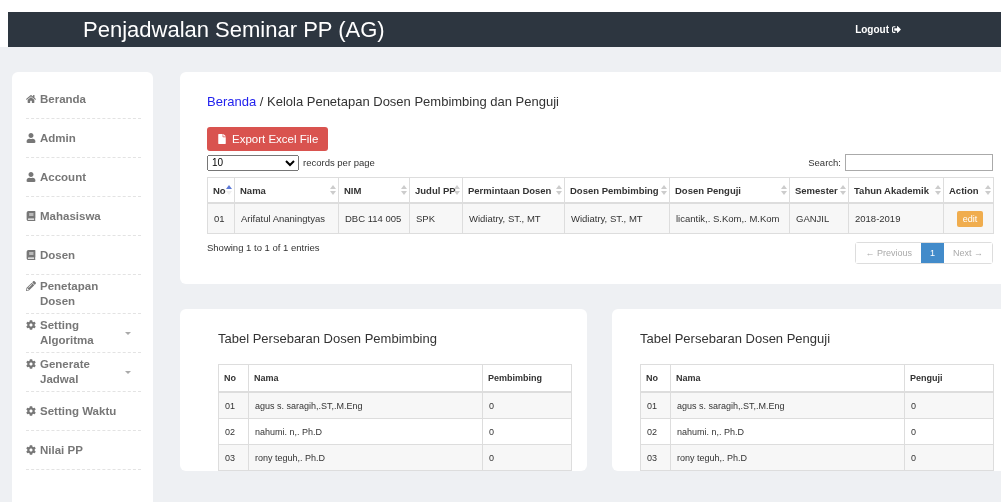 This screenshot has width=1001, height=502. Describe the element at coordinates (286, 218) in the screenshot. I see `table-cell: Arifatul Ananingtyas` at that location.